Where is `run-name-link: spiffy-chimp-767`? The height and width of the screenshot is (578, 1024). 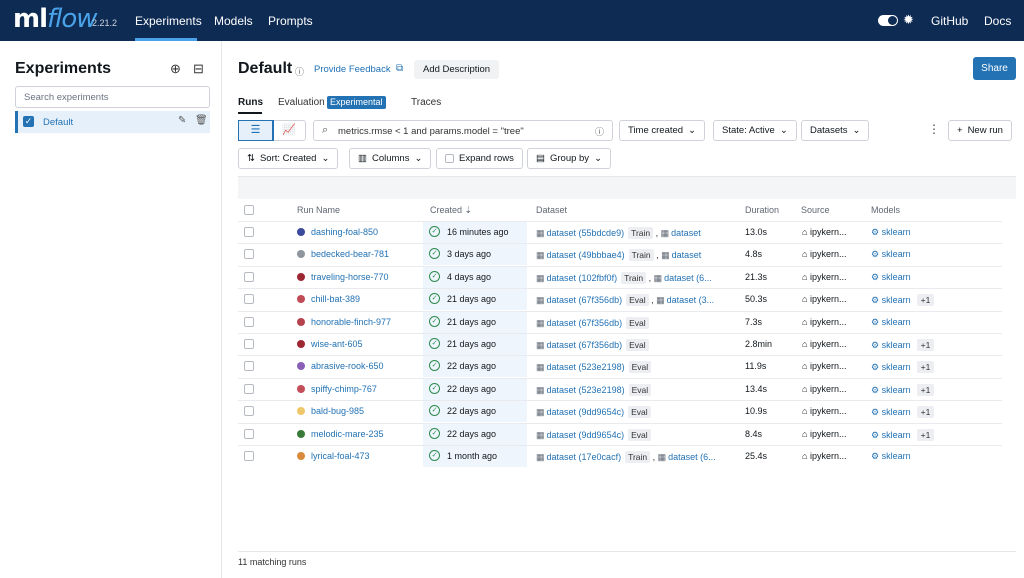 run-name-link: spiffy-chimp-767 is located at coordinates (344, 389).